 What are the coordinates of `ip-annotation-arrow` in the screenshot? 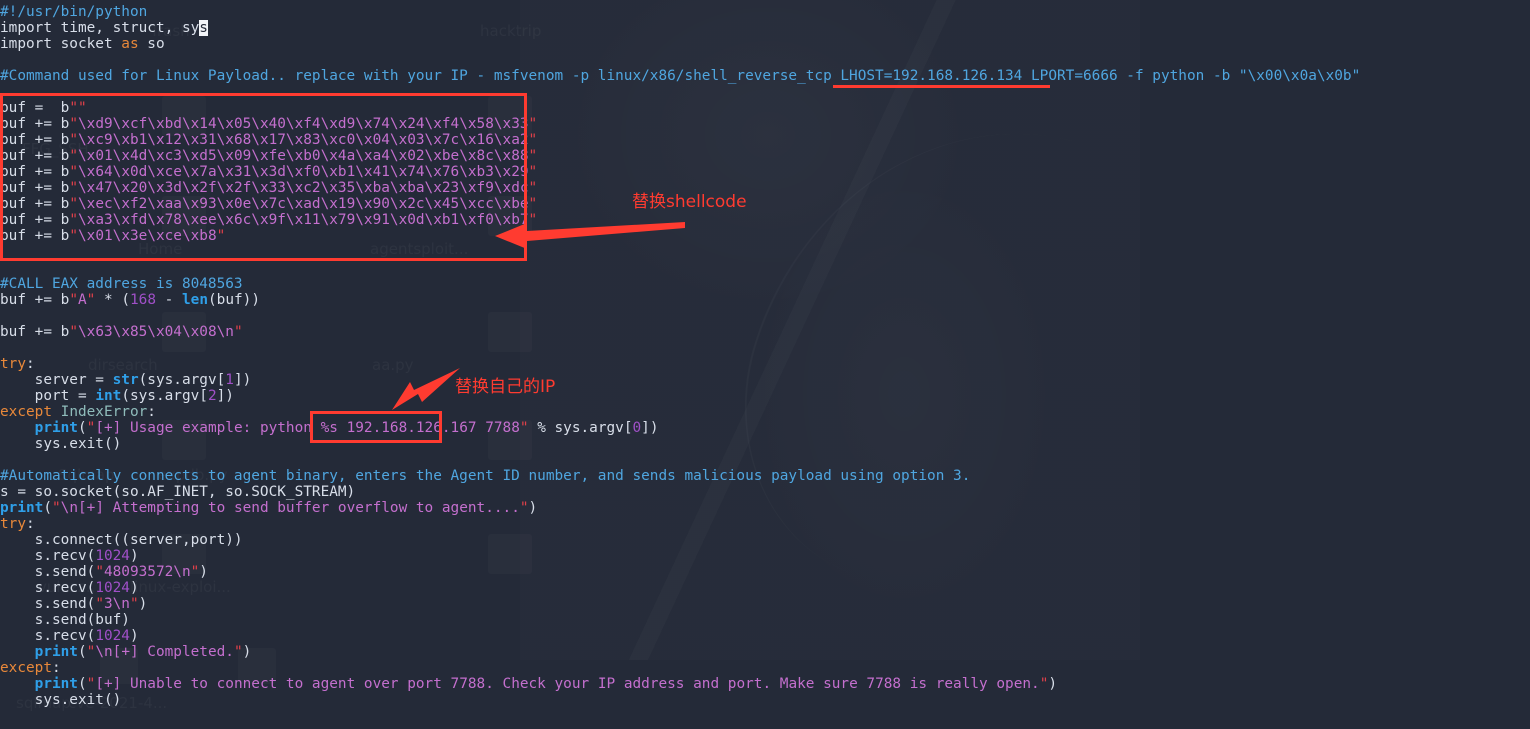 It's located at (426, 389).